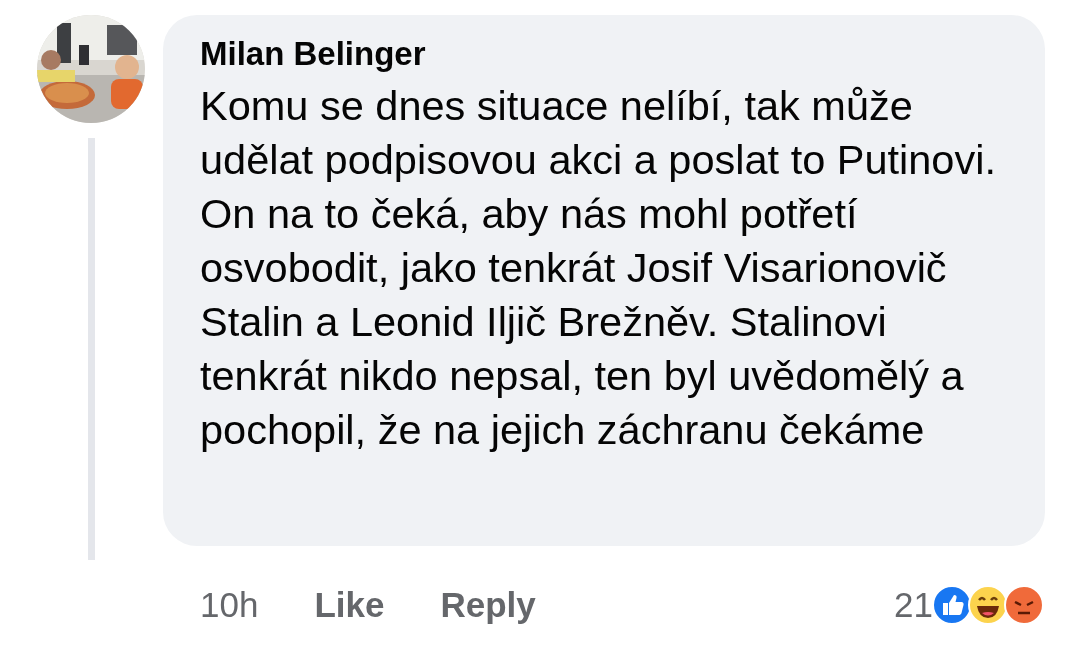  What do you see at coordinates (913, 605) in the screenshot?
I see `reaction-count: 21` at bounding box center [913, 605].